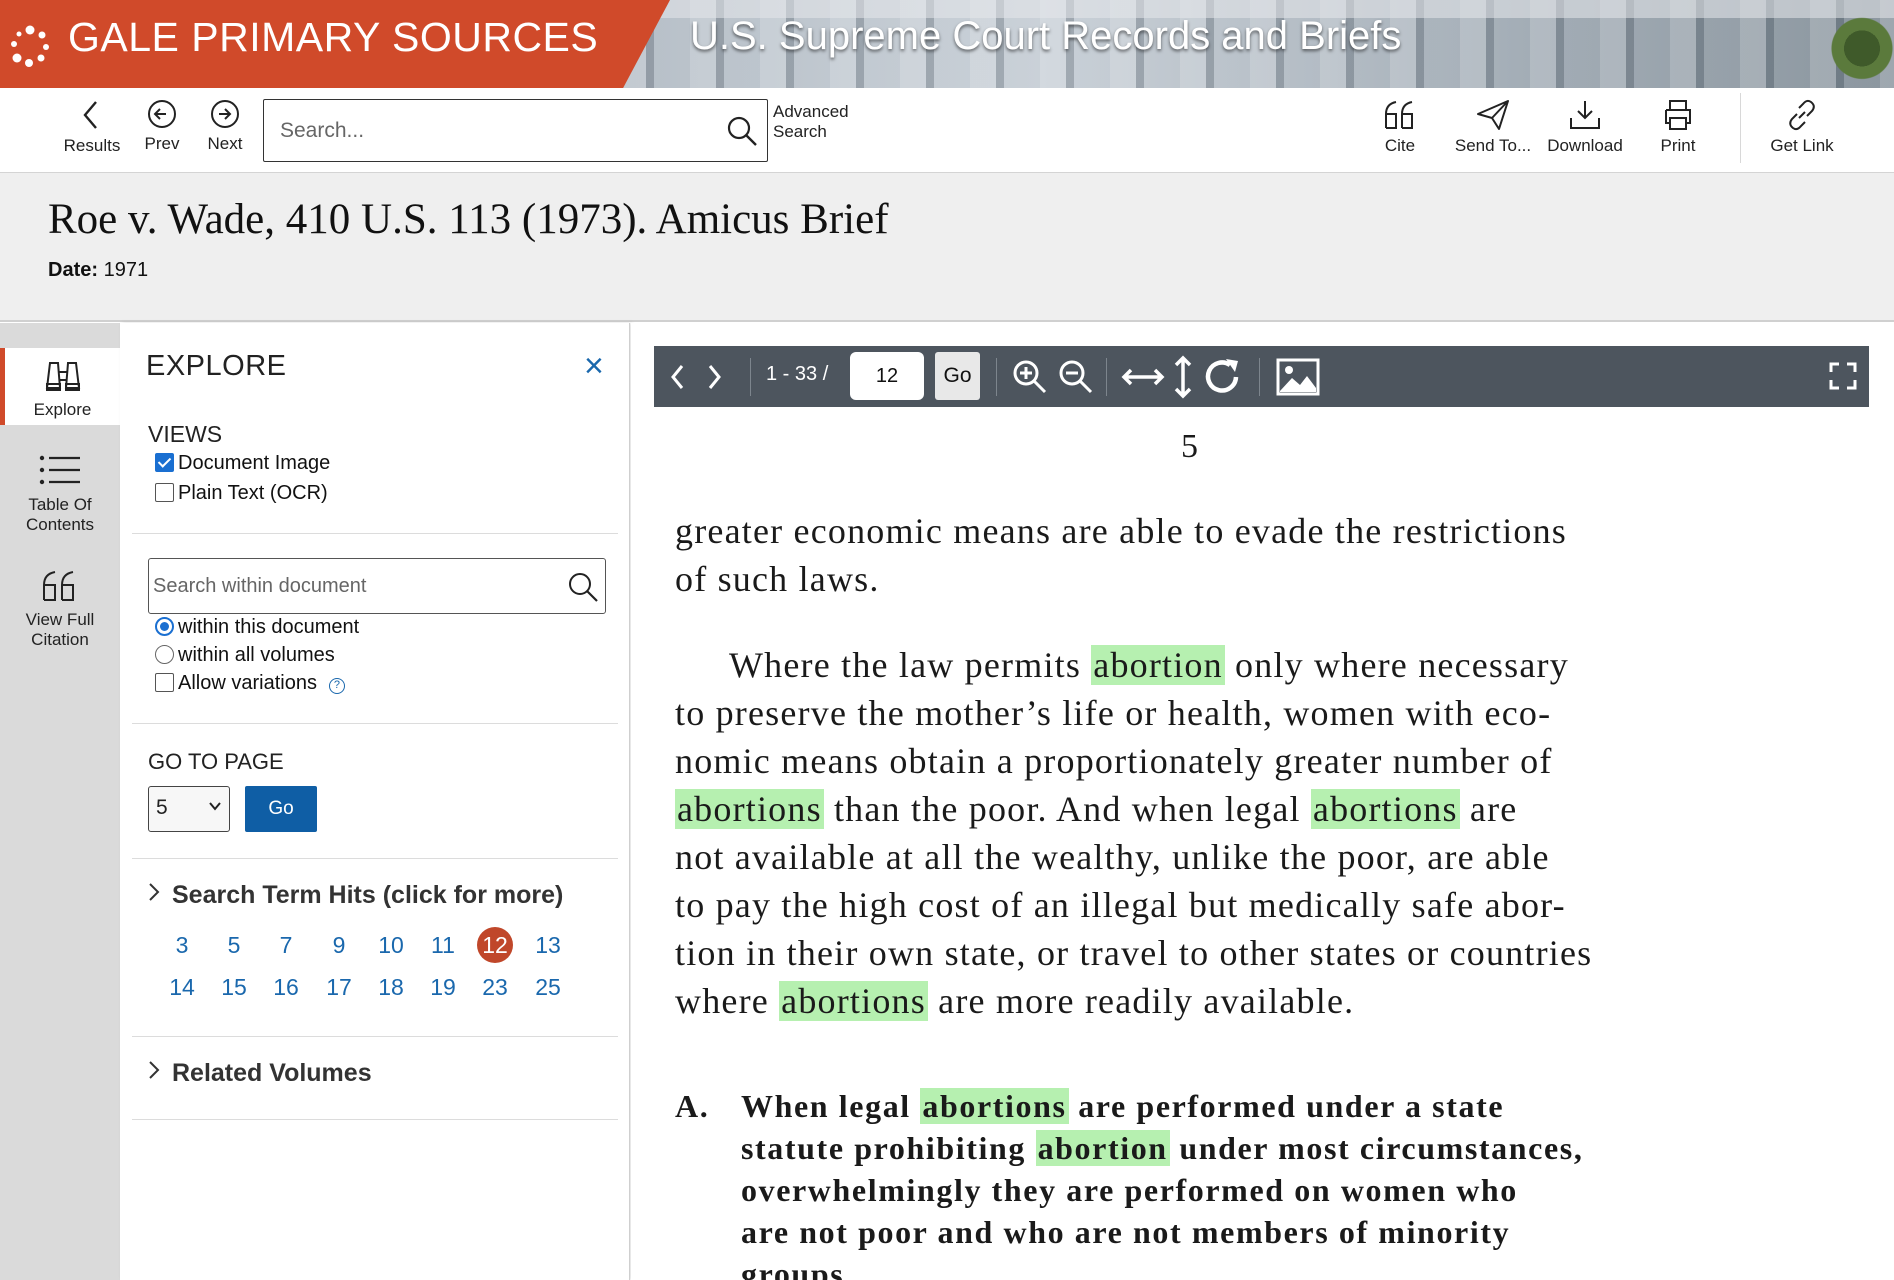 Image resolution: width=1894 pixels, height=1280 pixels. Describe the element at coordinates (225, 143) in the screenshot. I see `next-label: Next` at that location.